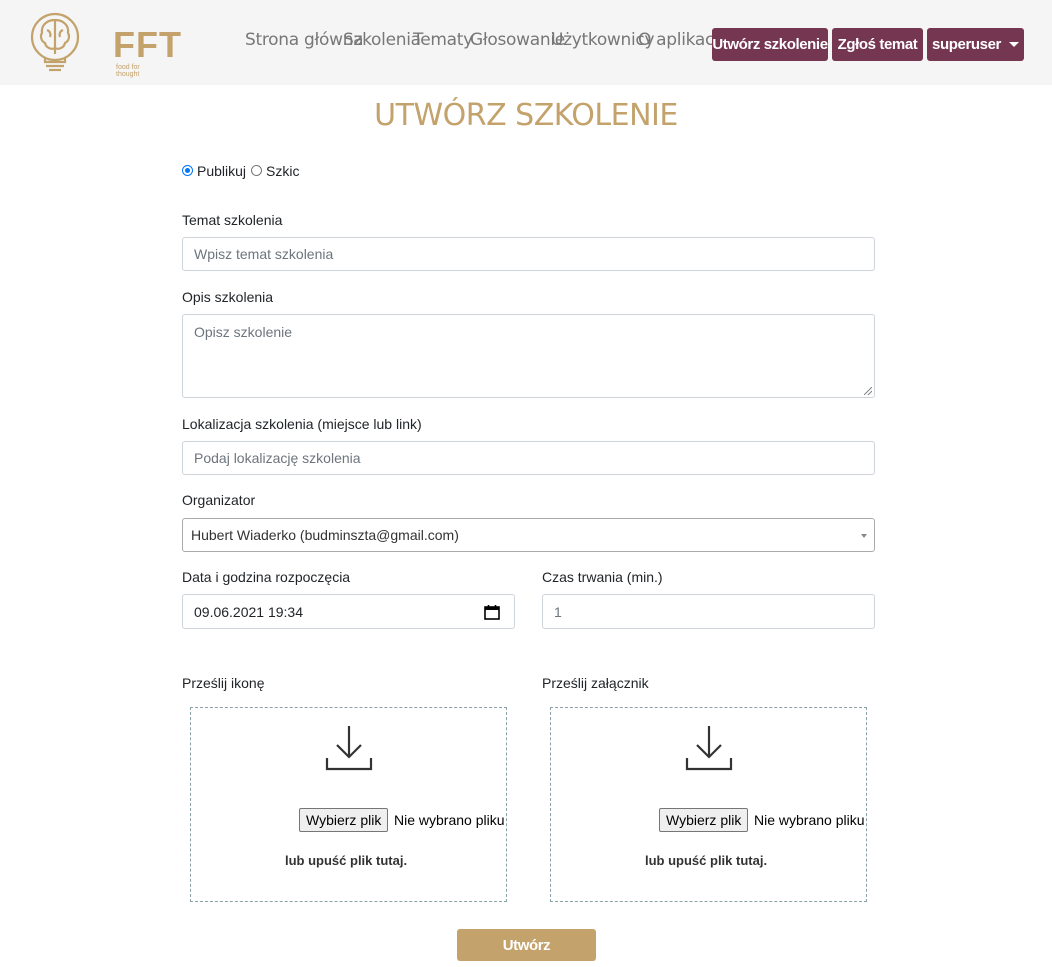  What do you see at coordinates (528, 254) in the screenshot?
I see `topic-input: Wpisz temat szkolenia` at bounding box center [528, 254].